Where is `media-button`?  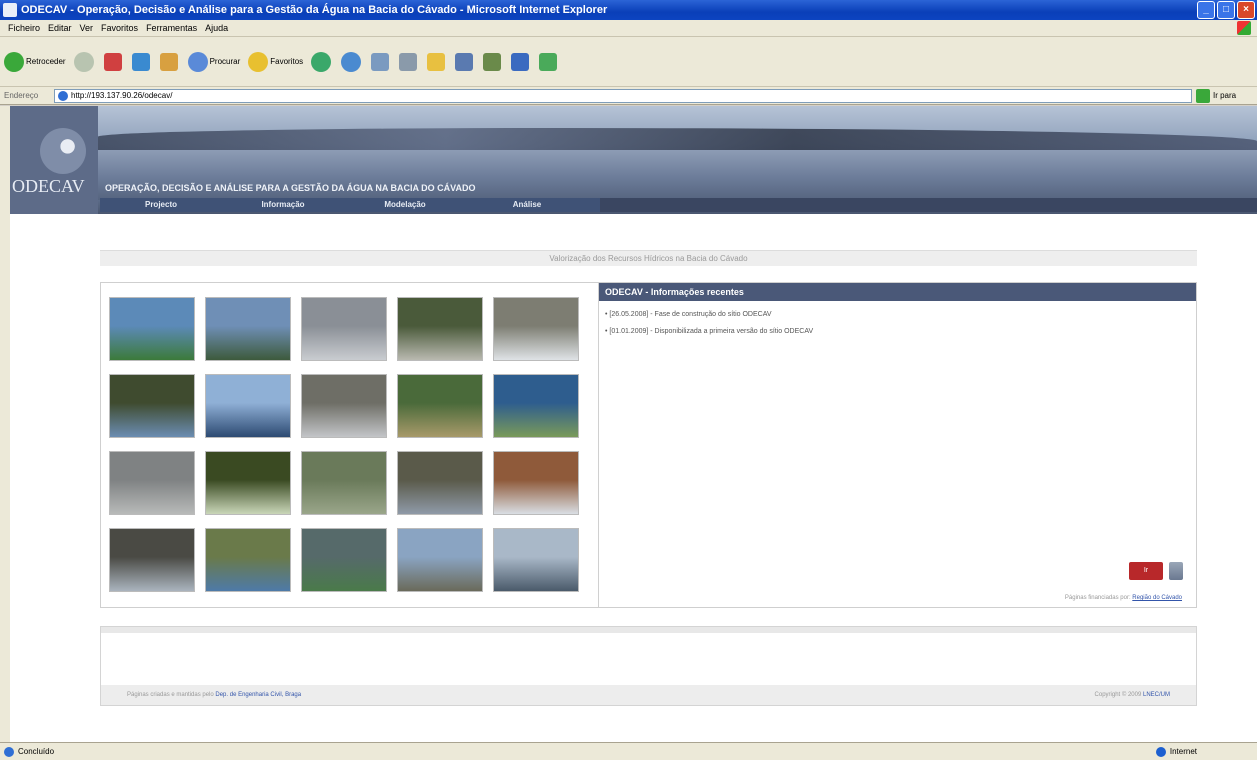 media-button is located at coordinates (322, 61).